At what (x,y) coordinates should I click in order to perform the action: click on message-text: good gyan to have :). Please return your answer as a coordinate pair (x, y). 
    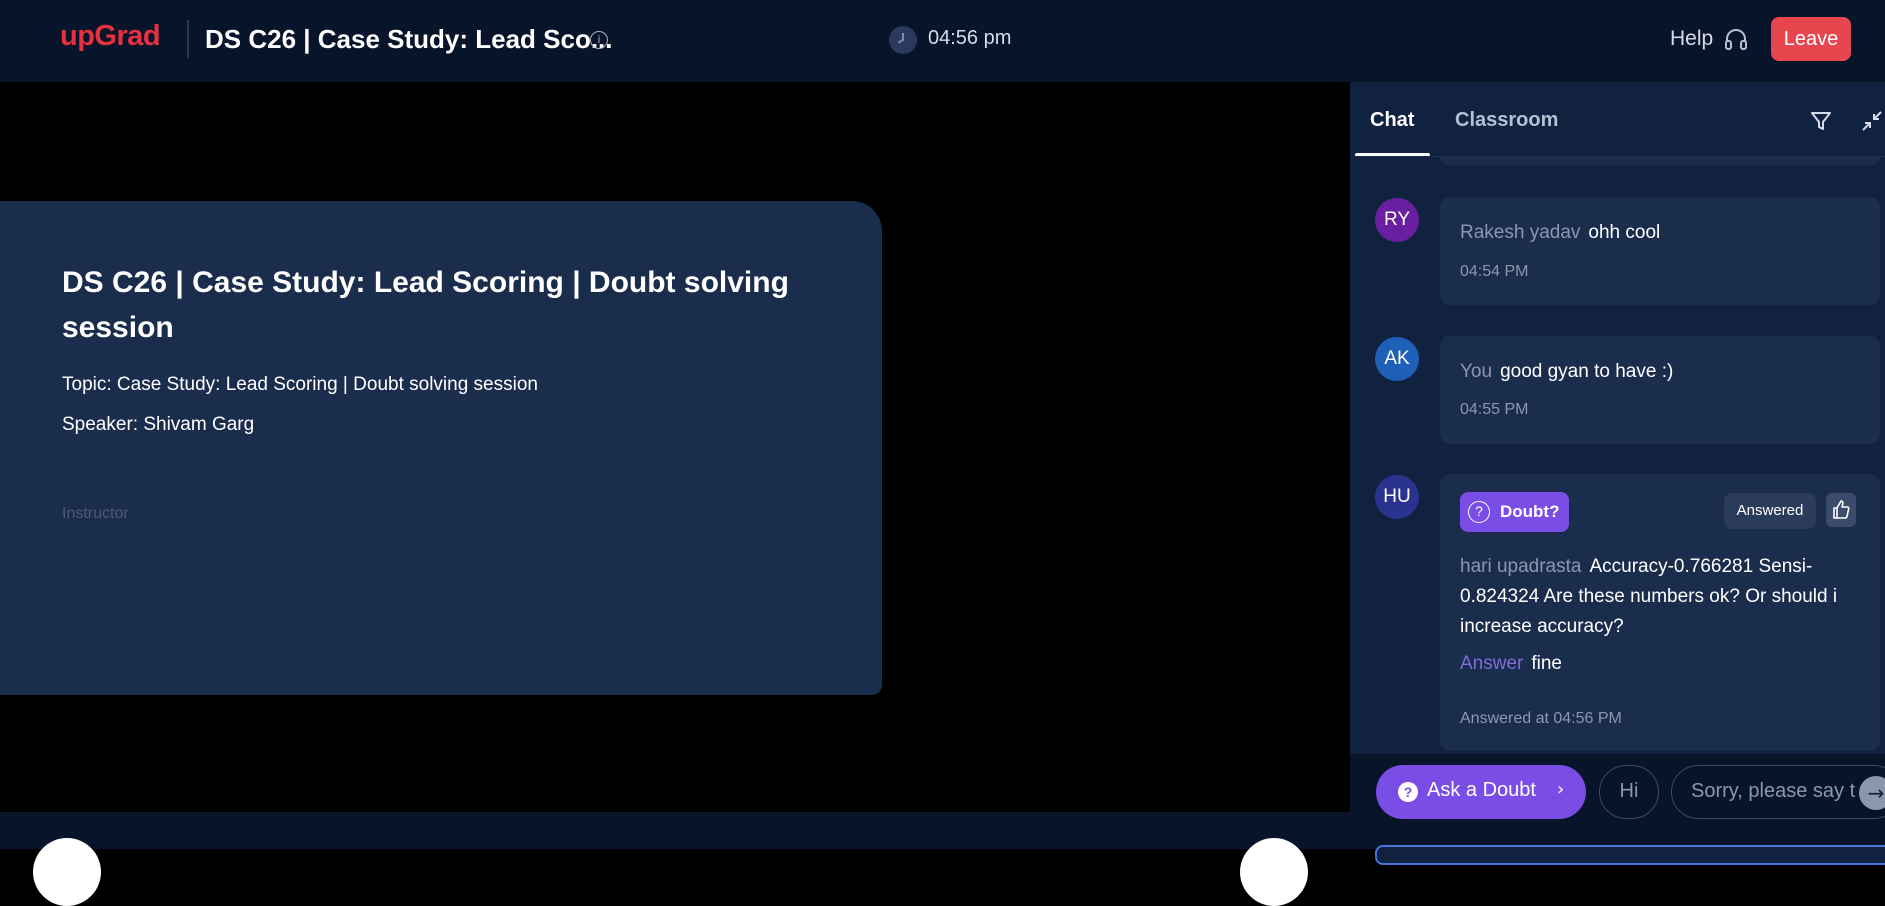
    Looking at the image, I should click on (1587, 371).